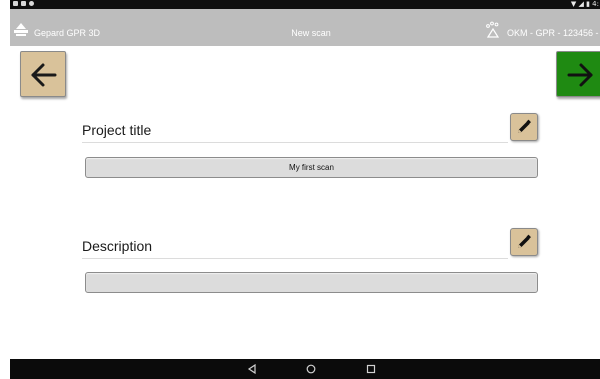  I want to click on description-label: Description, so click(117, 246).